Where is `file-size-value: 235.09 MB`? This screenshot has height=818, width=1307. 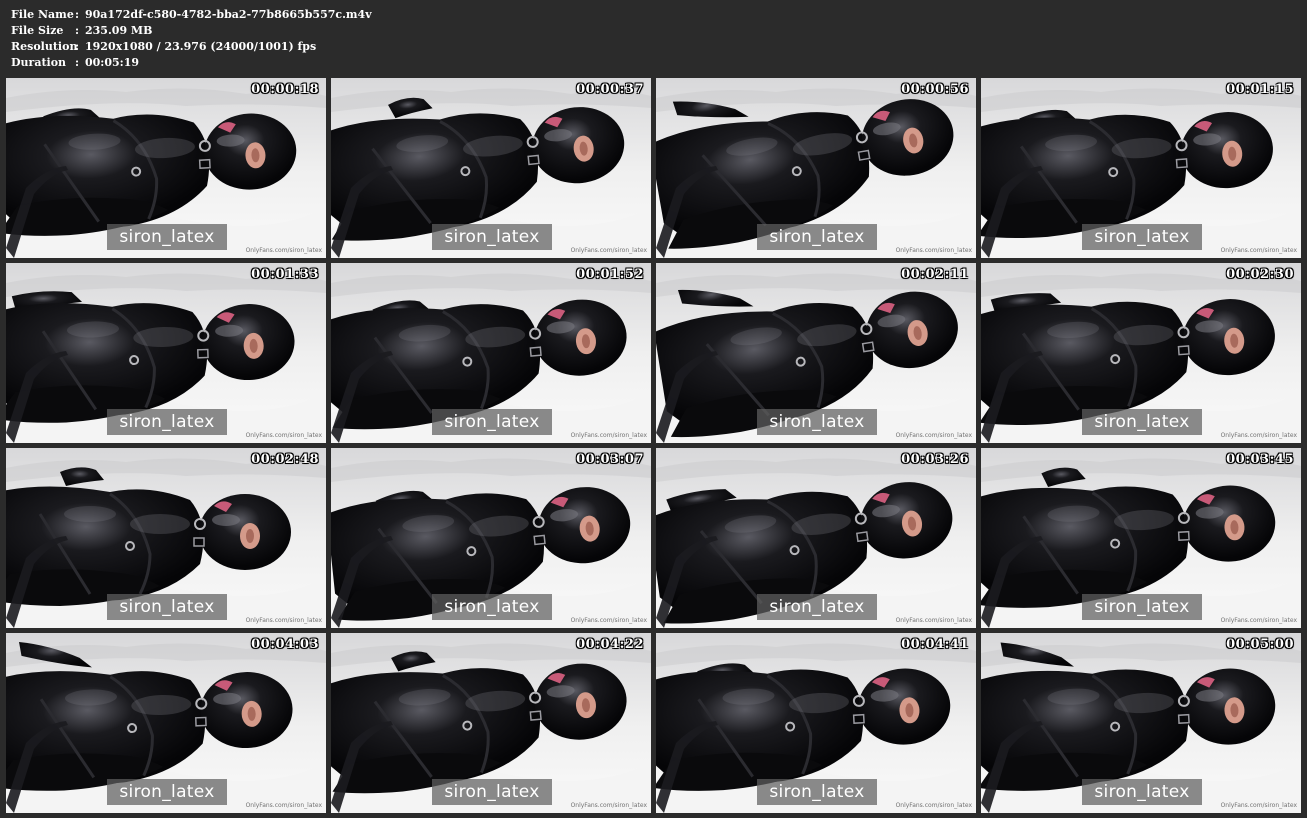
file-size-value: 235.09 MB is located at coordinates (119, 30).